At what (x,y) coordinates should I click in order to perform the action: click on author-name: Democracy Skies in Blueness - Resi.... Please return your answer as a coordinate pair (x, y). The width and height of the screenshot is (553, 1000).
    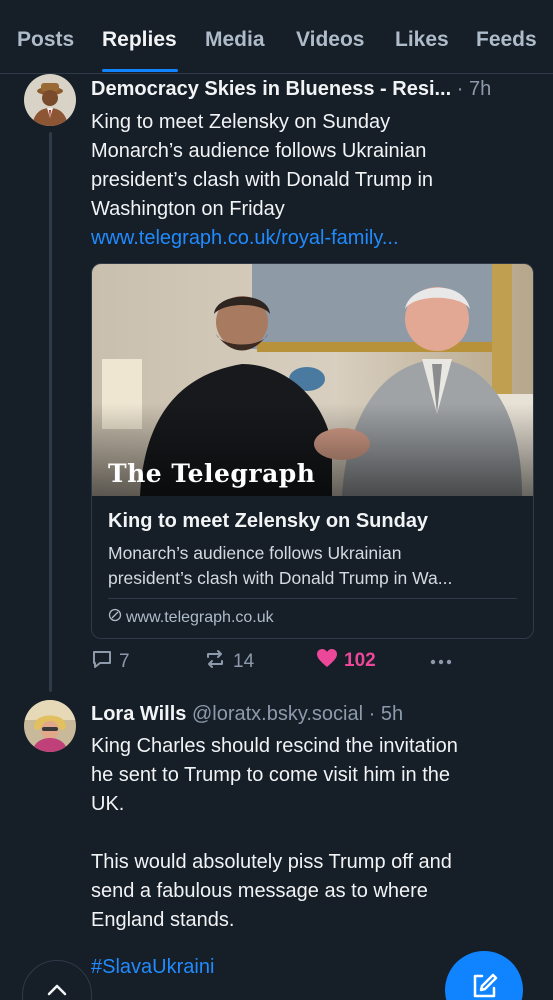
    Looking at the image, I should click on (271, 89).